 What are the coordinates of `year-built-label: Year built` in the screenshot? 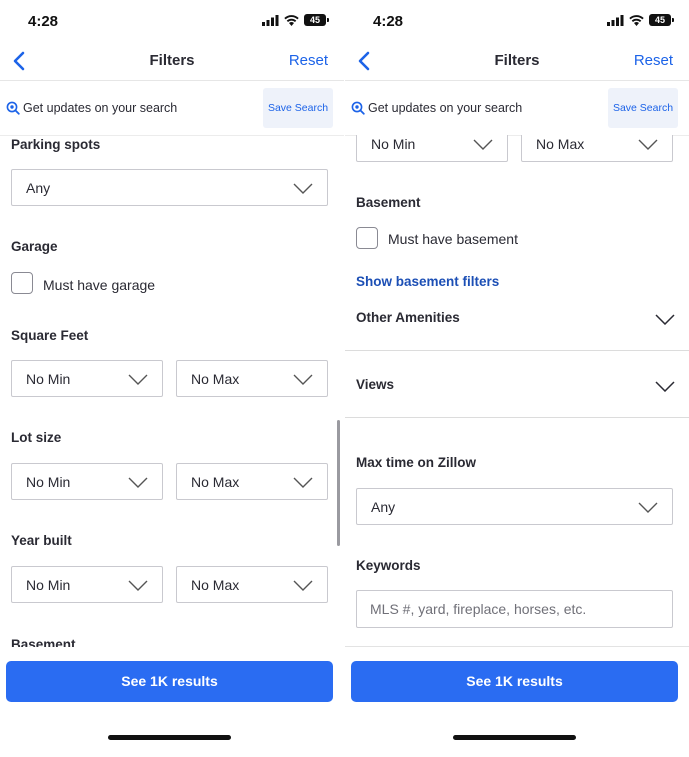 It's located at (41, 540).